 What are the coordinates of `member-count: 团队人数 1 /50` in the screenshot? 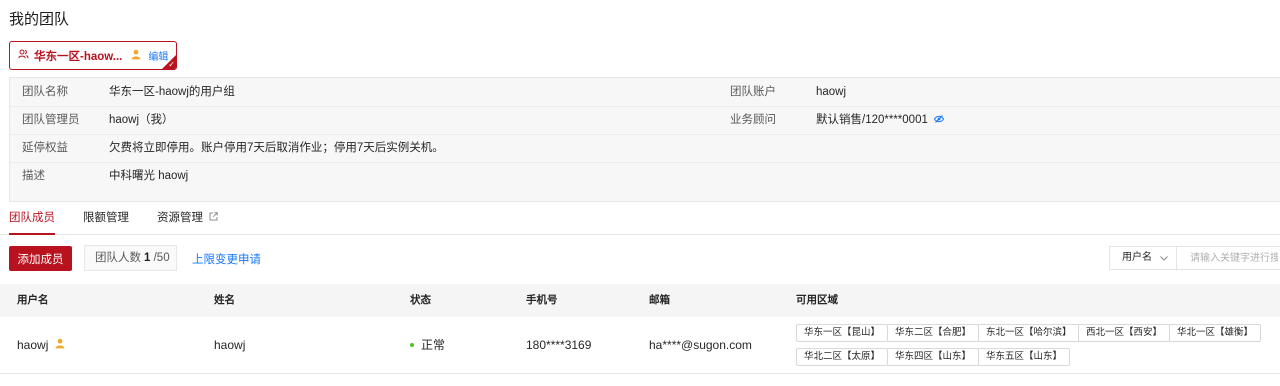 It's located at (130, 258).